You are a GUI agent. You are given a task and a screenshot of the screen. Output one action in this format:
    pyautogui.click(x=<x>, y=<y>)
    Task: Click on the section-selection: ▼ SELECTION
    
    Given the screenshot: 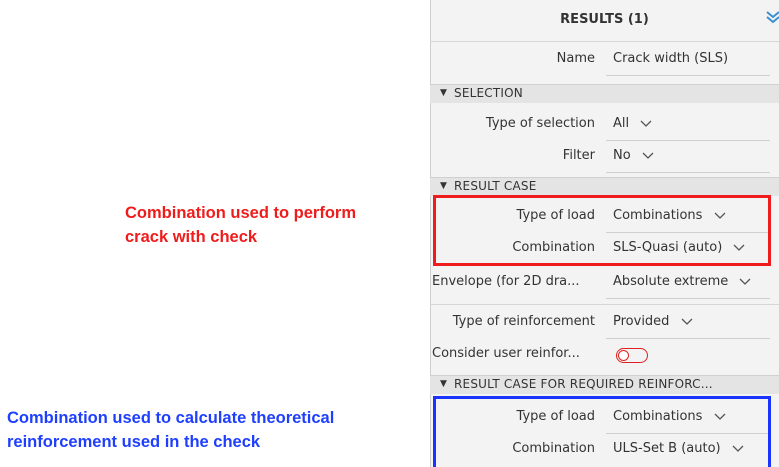 What is the action you would take?
    pyautogui.click(x=604, y=93)
    